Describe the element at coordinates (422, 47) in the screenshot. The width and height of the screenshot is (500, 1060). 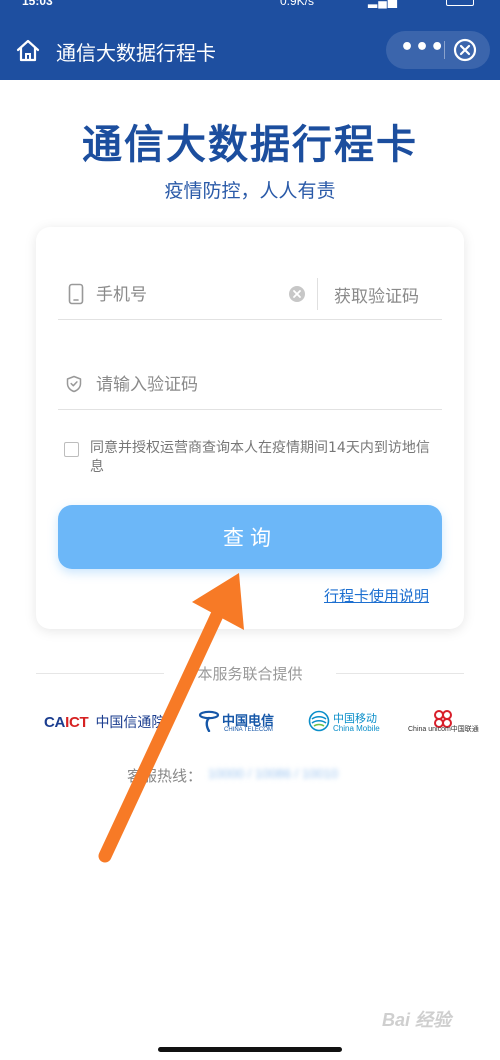
I see `more-icon: •••` at that location.